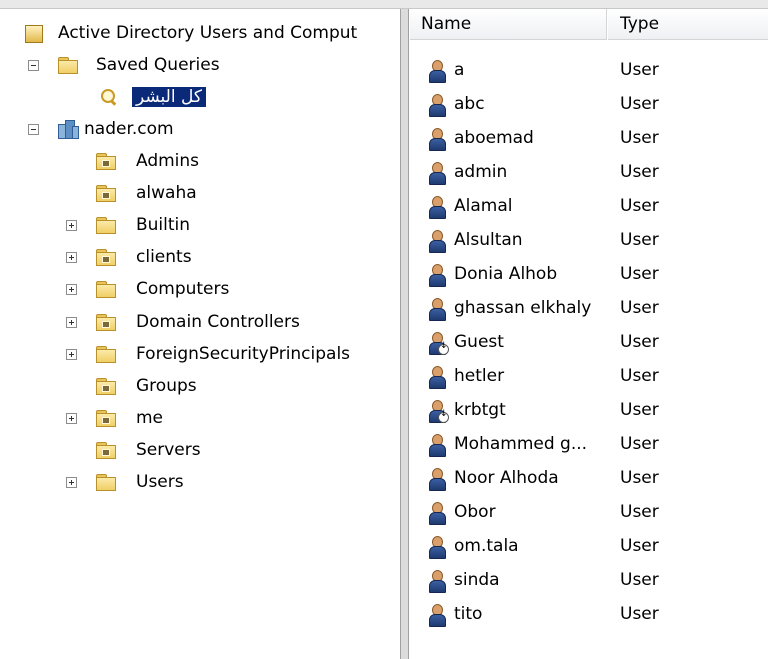 The width and height of the screenshot is (768, 659). What do you see at coordinates (218, 321) in the screenshot?
I see `tree-item-label: Domain Controllers` at bounding box center [218, 321].